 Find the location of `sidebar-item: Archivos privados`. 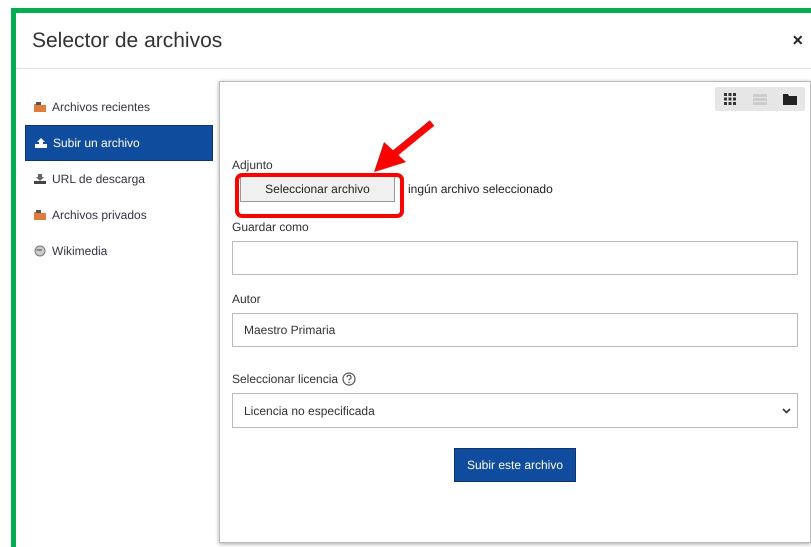

sidebar-item: Archivos privados is located at coordinates (119, 215).